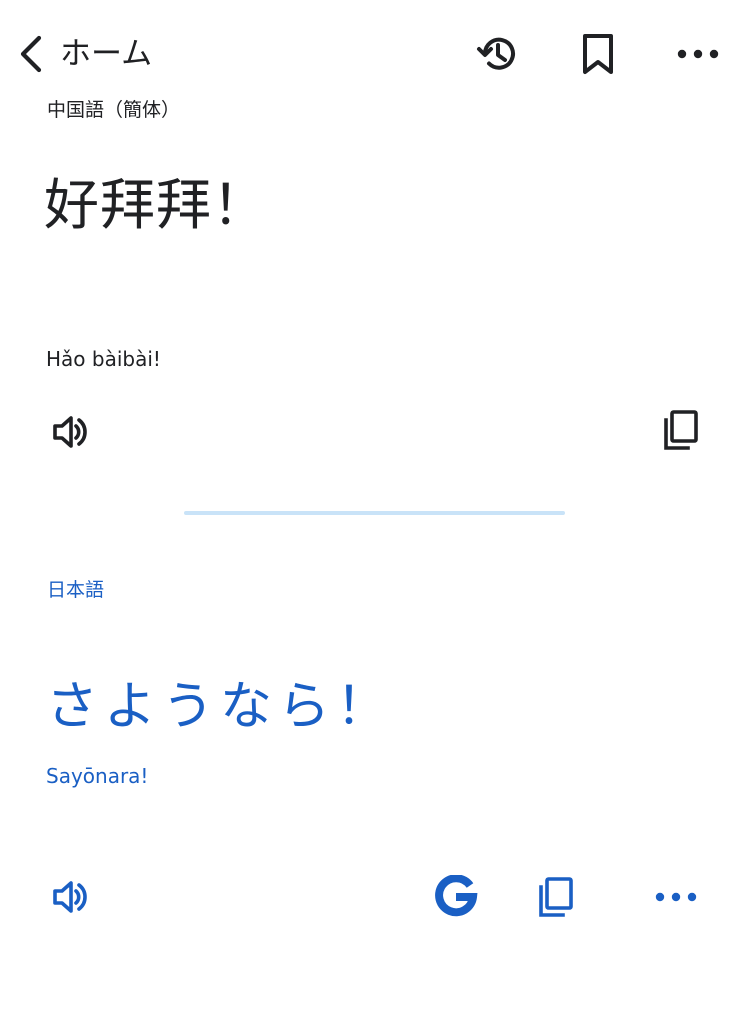  I want to click on source-speak-button, so click(70, 432).